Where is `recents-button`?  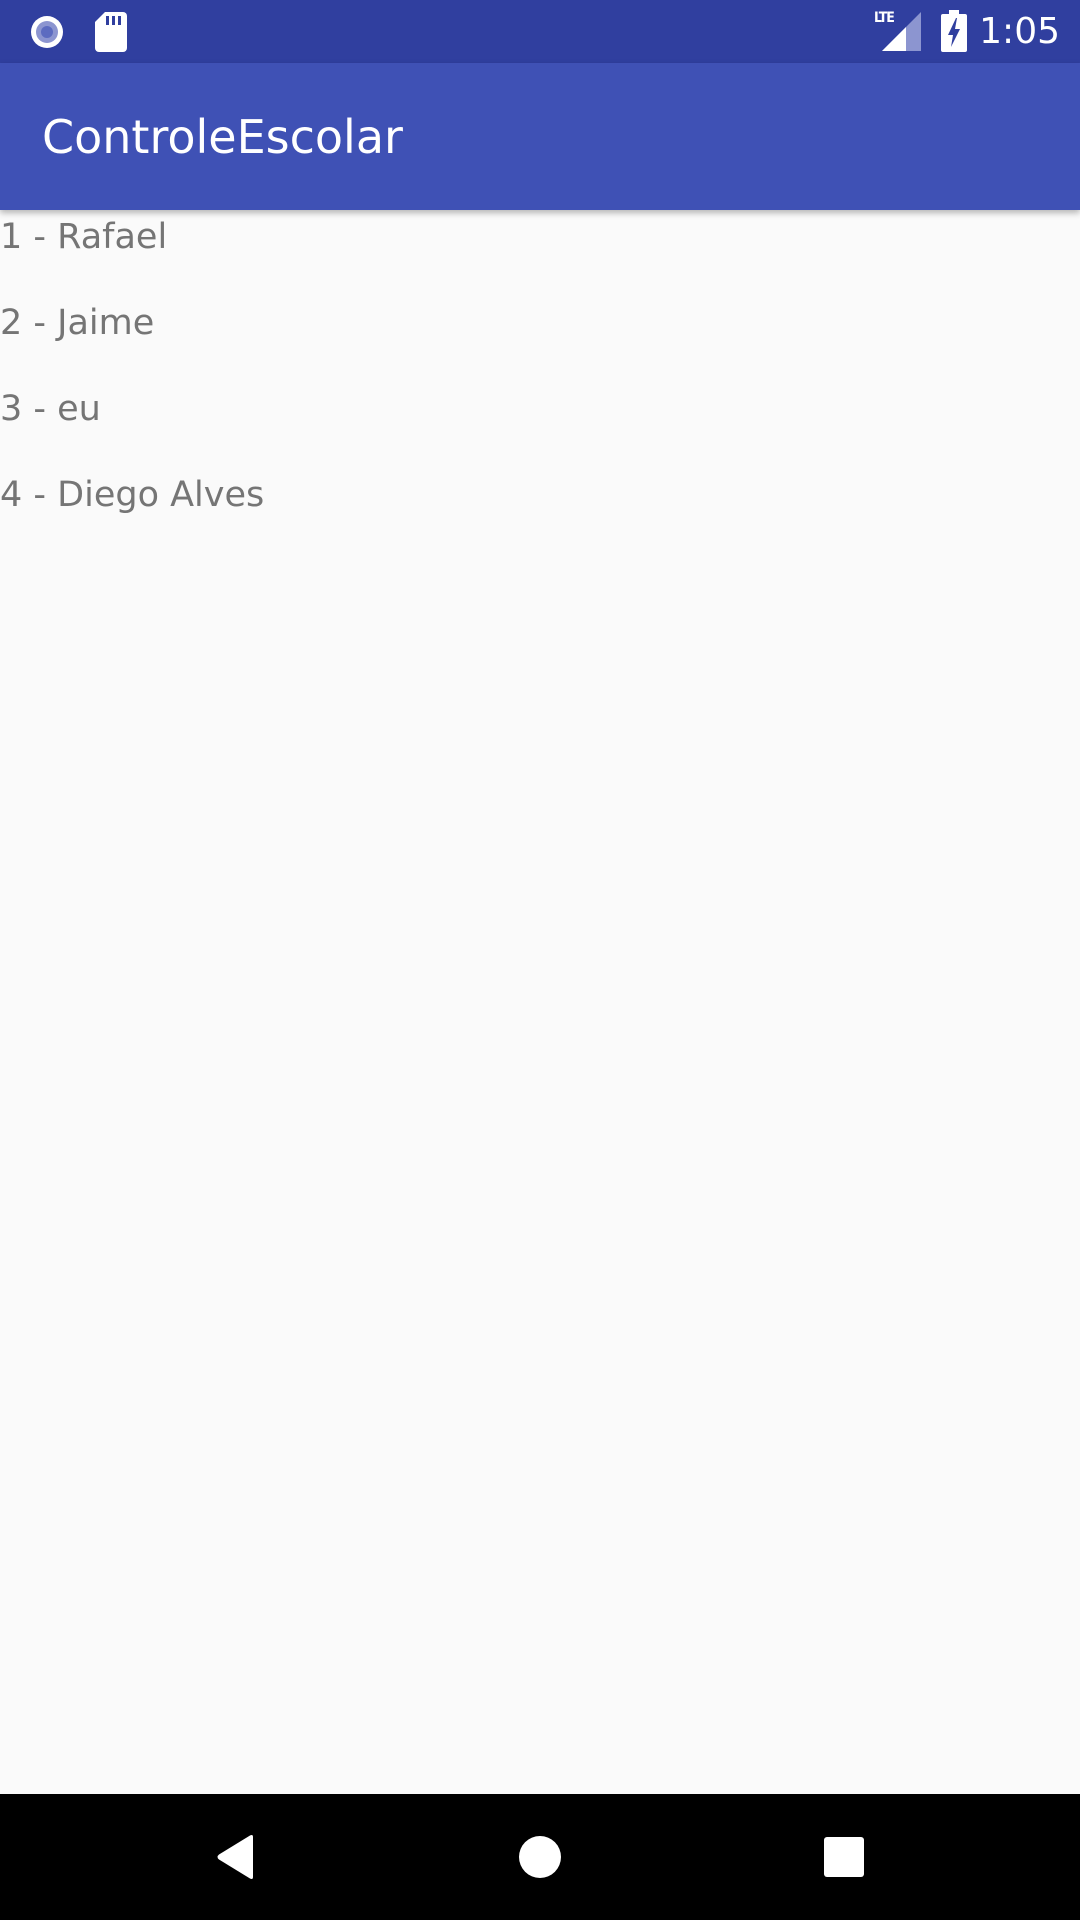 recents-button is located at coordinates (844, 1857).